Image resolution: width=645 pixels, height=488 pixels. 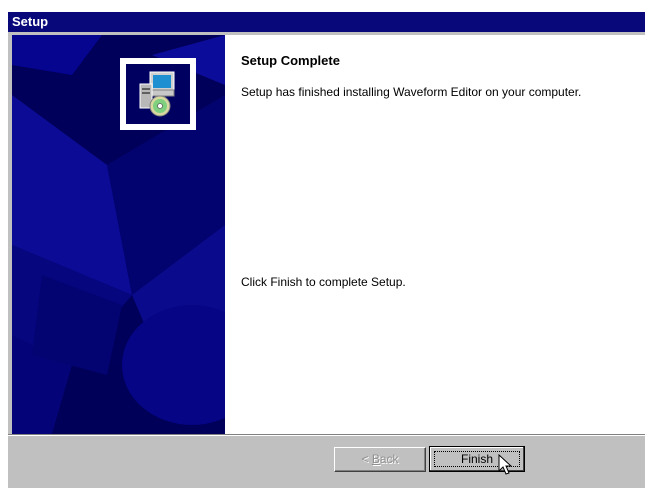 I want to click on finish-button-label: Finish, so click(x=476, y=459).